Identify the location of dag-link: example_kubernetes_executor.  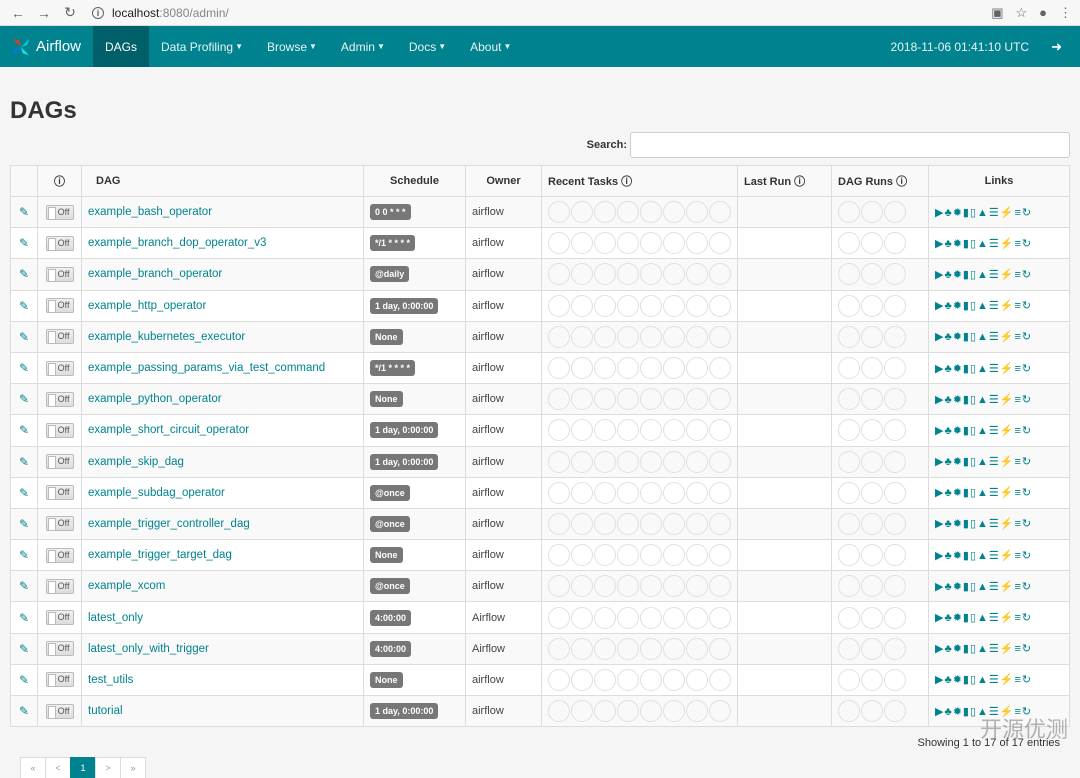
(166, 337).